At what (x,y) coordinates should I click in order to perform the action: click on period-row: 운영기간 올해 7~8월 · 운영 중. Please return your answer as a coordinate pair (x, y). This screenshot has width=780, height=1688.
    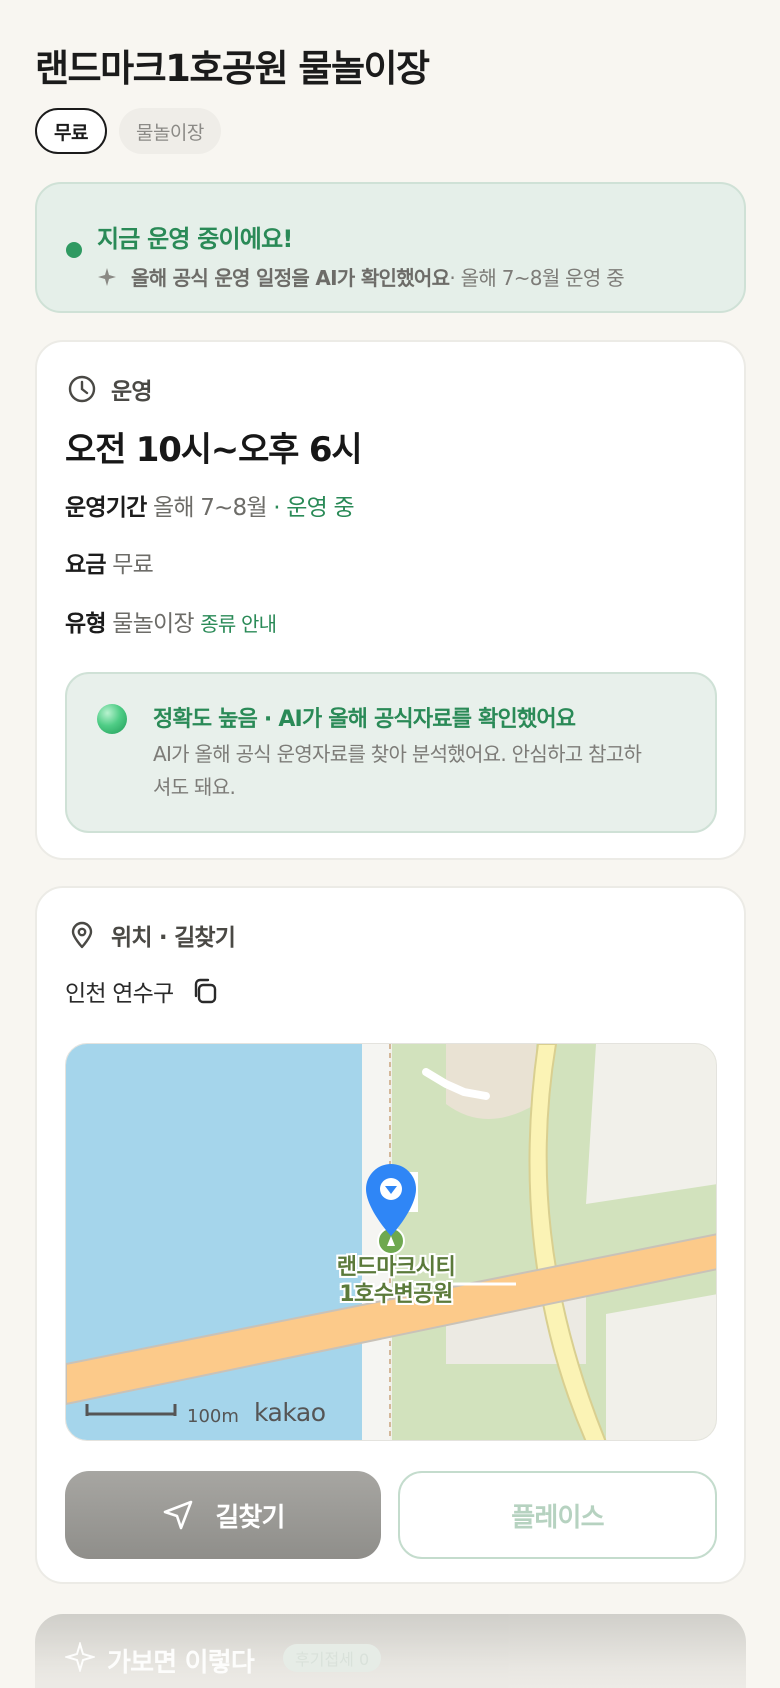
    Looking at the image, I should click on (210, 505).